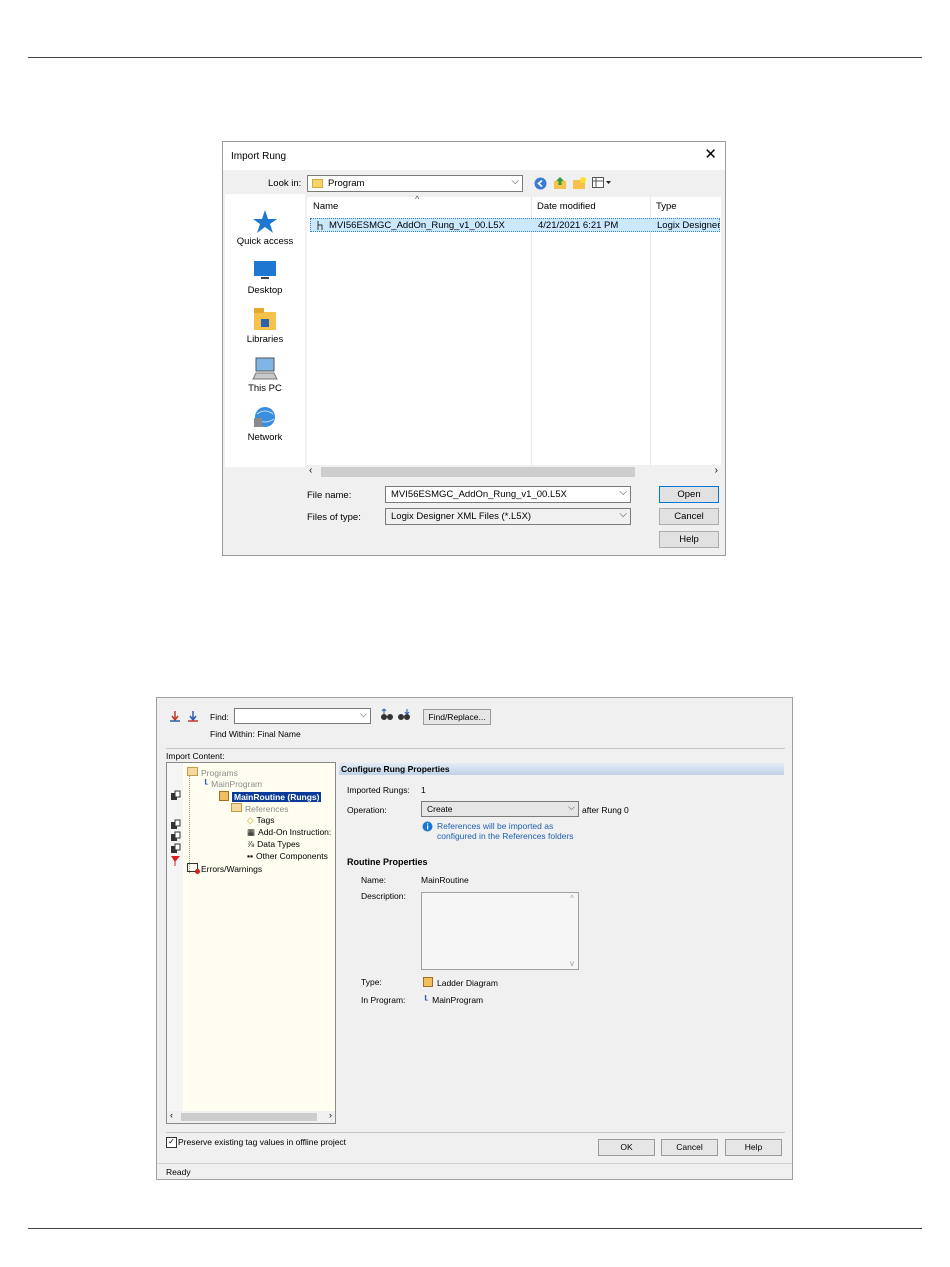 Image resolution: width=950 pixels, height=1267 pixels. What do you see at coordinates (378, 790) in the screenshot?
I see `imported-rungs-label: Imported Rungs:` at bounding box center [378, 790].